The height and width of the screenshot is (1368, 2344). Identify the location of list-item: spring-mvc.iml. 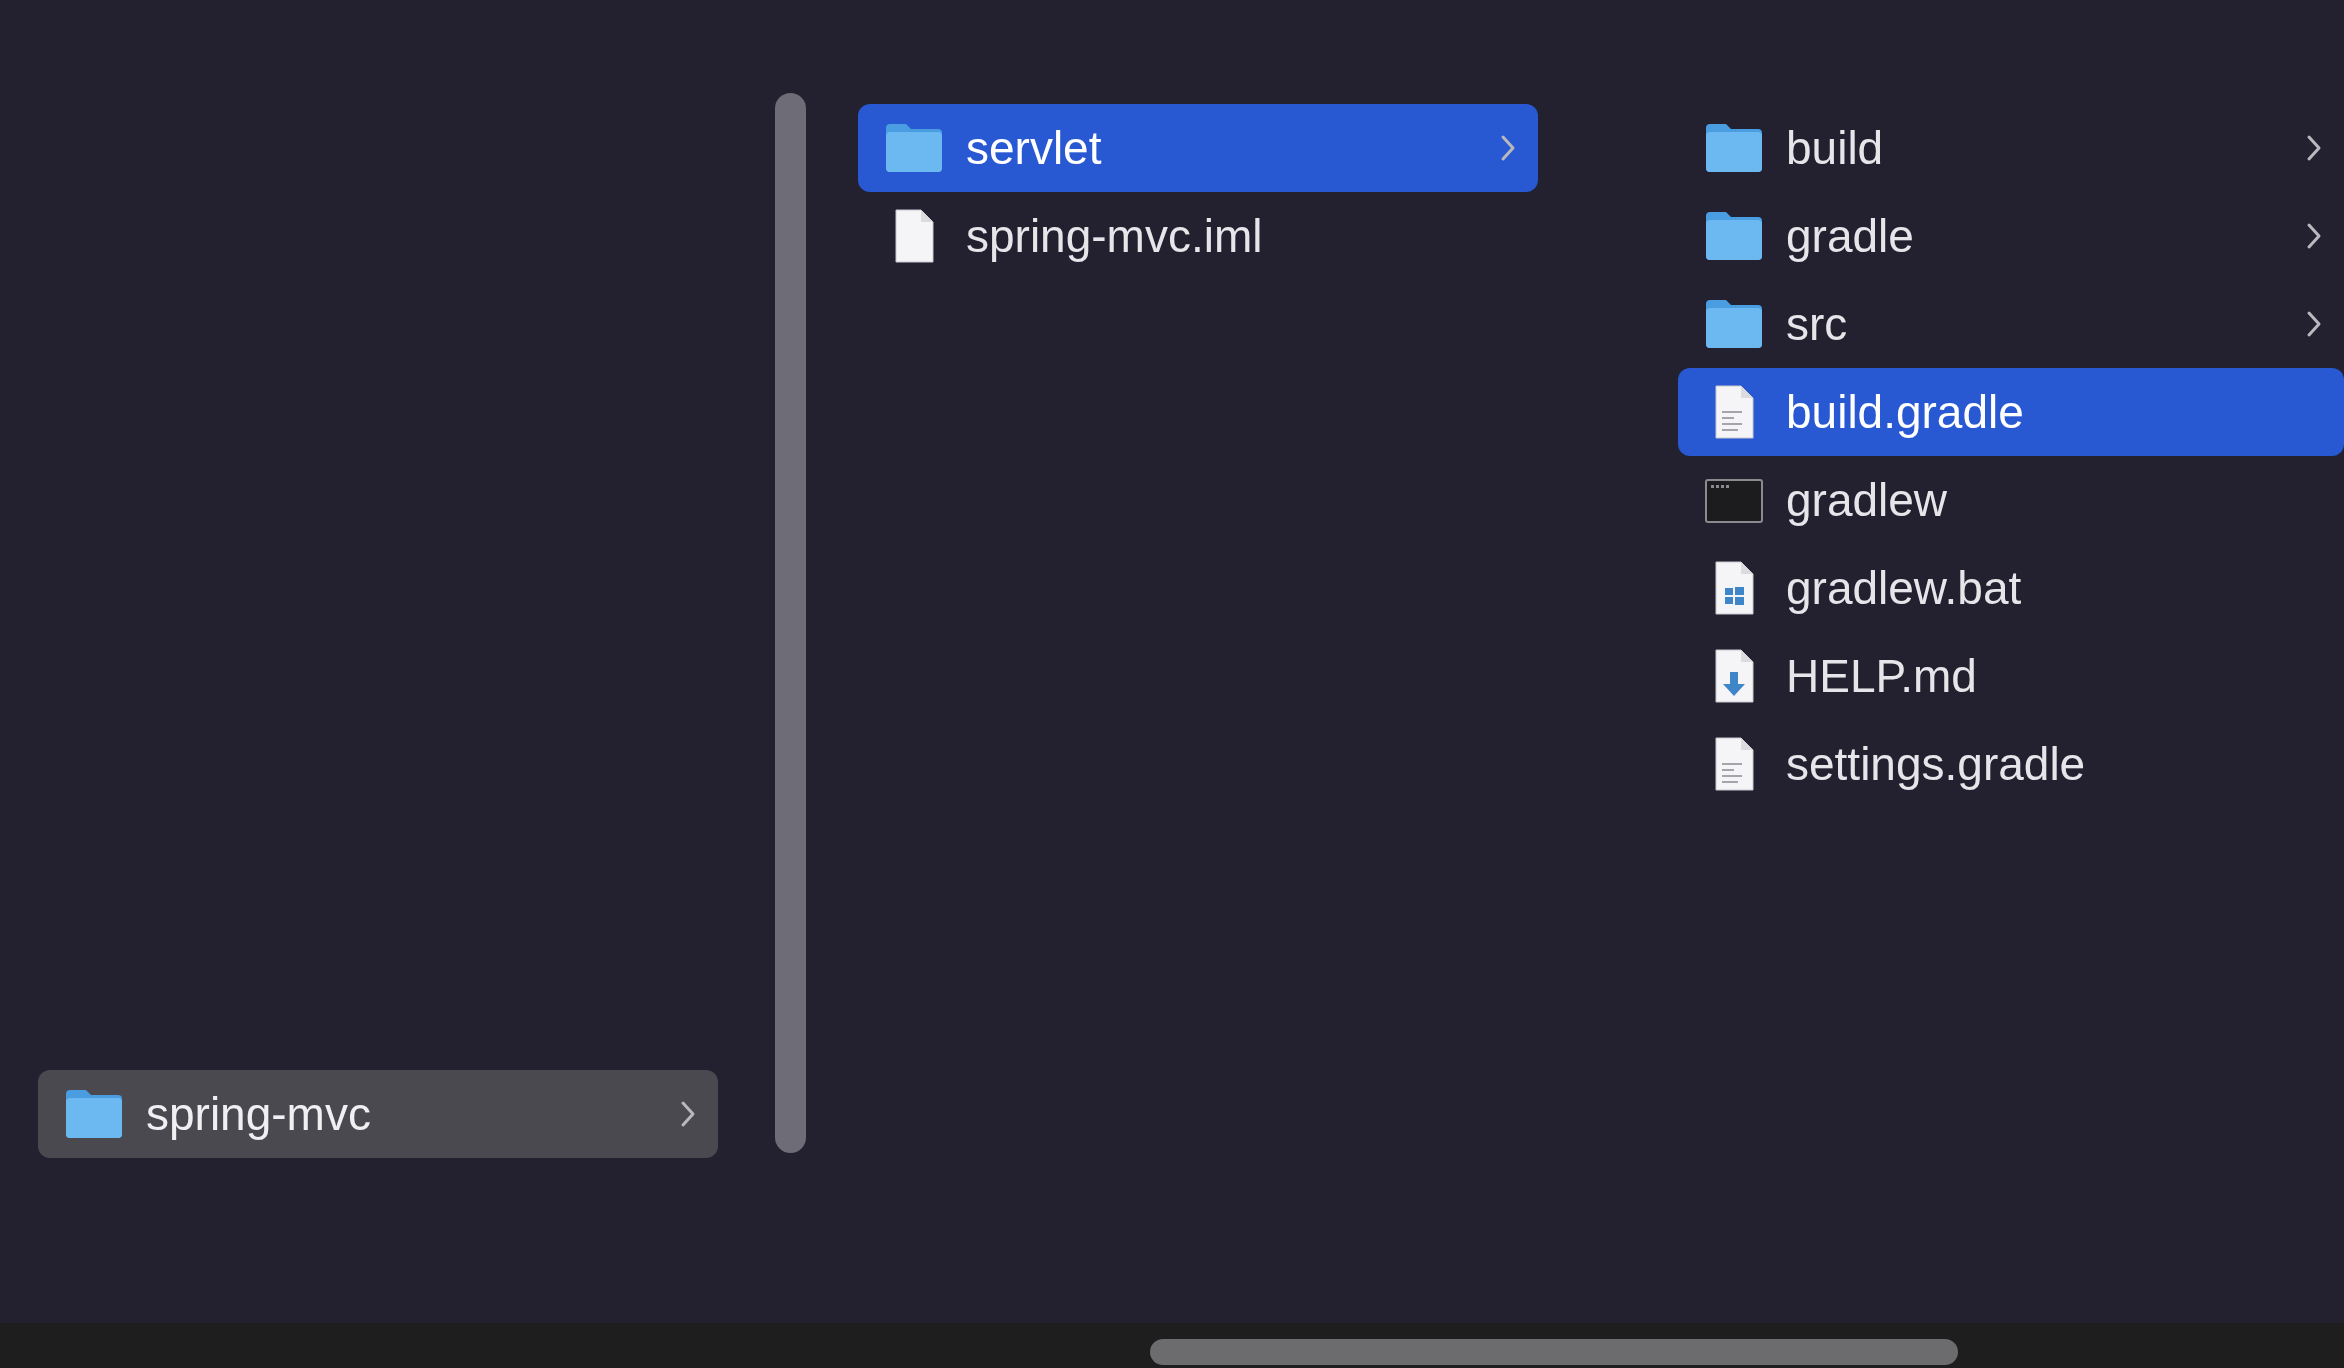
(1198, 236).